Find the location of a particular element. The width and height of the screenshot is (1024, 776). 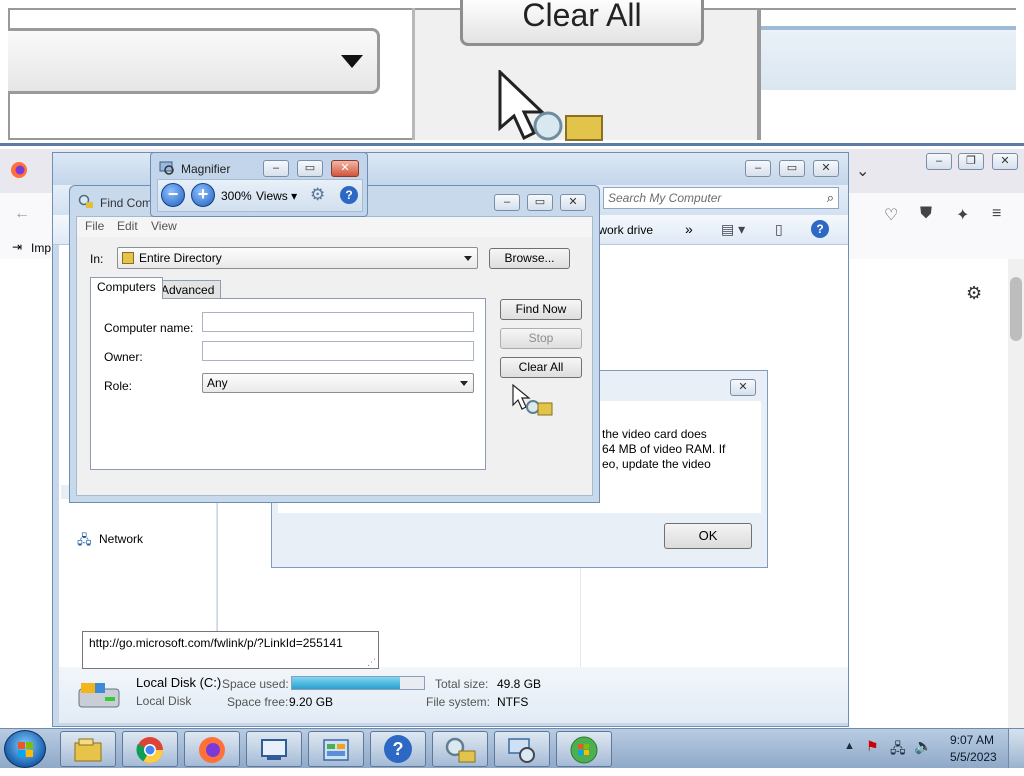

in-label: In: is located at coordinates (97, 259).